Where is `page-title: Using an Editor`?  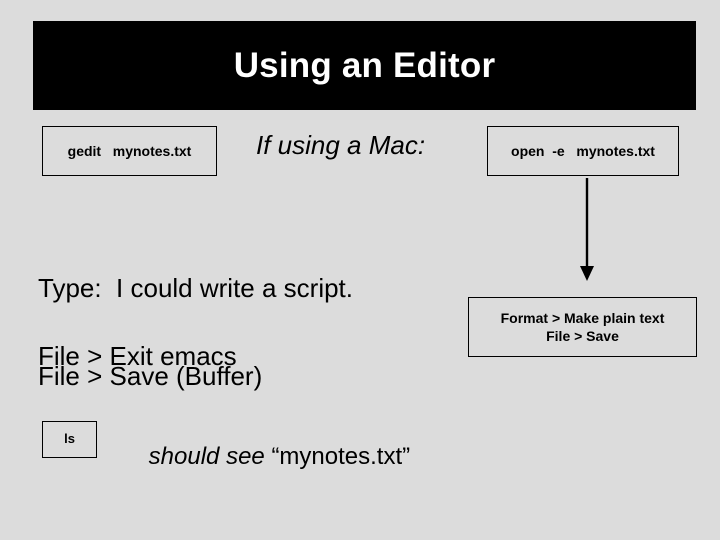
page-title: Using an Editor is located at coordinates (364, 65).